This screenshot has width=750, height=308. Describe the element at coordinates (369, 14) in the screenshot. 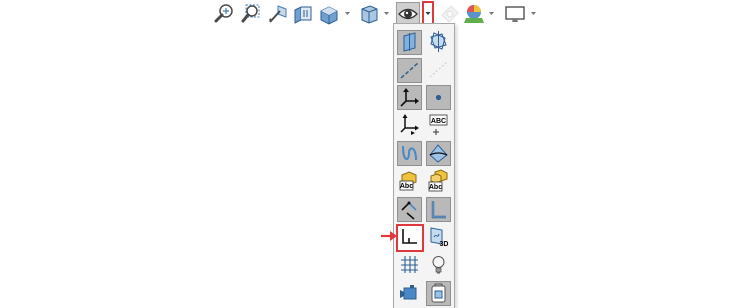

I see `display-style-icon` at that location.